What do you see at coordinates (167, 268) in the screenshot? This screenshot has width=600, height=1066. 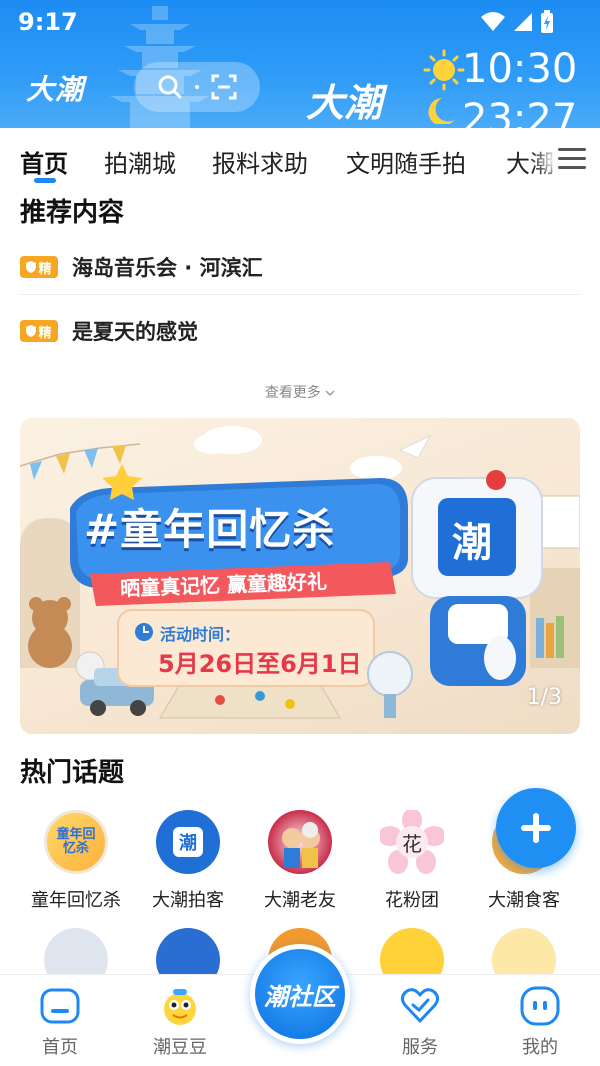 I see `list-item-title: 海岛音乐会 · 河滨汇` at bounding box center [167, 268].